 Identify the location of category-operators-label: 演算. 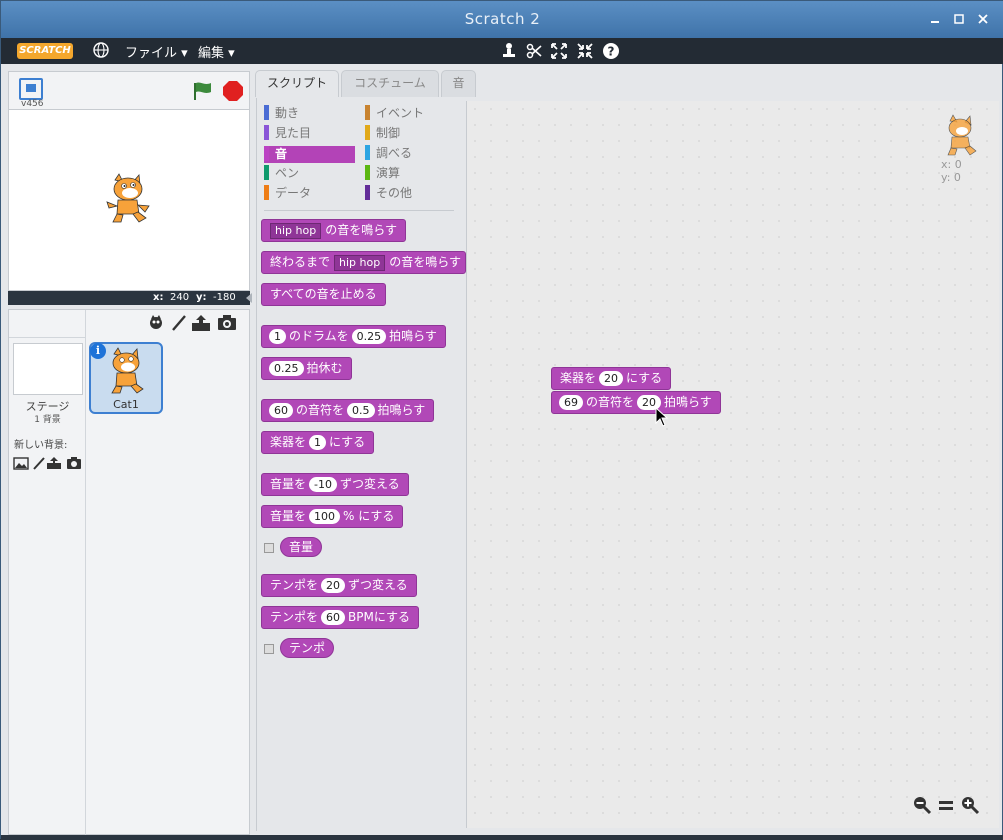
(388, 173).